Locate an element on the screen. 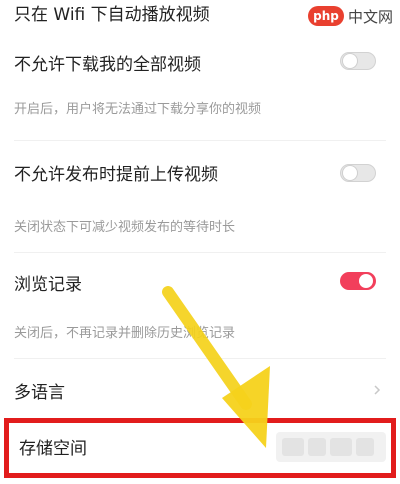 This screenshot has height=484, width=400. setting-storage: 存储空间 is located at coordinates (200, 448).